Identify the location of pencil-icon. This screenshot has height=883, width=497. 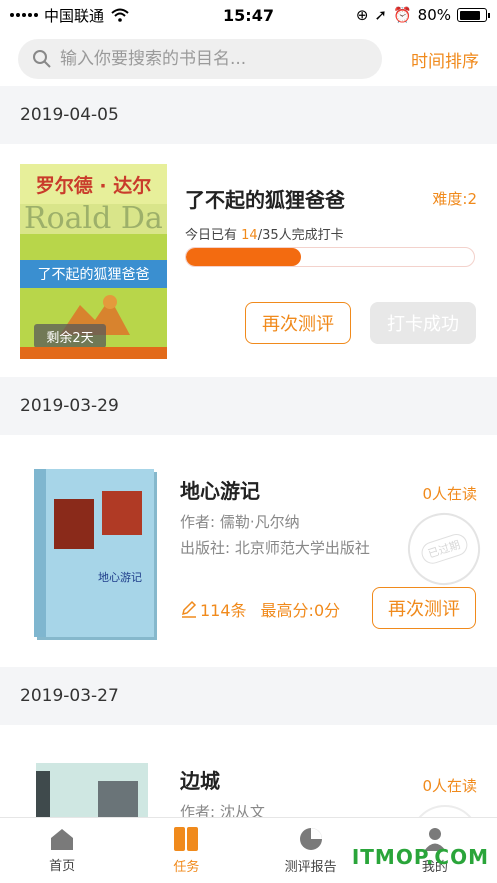
(189, 609).